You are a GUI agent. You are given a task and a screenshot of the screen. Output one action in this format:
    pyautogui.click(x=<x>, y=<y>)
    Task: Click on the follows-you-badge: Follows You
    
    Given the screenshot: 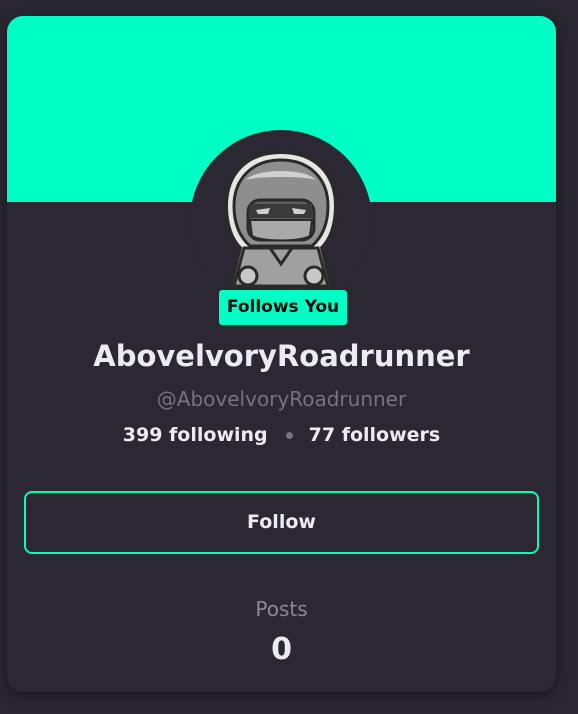 What is the action you would take?
    pyautogui.click(x=283, y=307)
    